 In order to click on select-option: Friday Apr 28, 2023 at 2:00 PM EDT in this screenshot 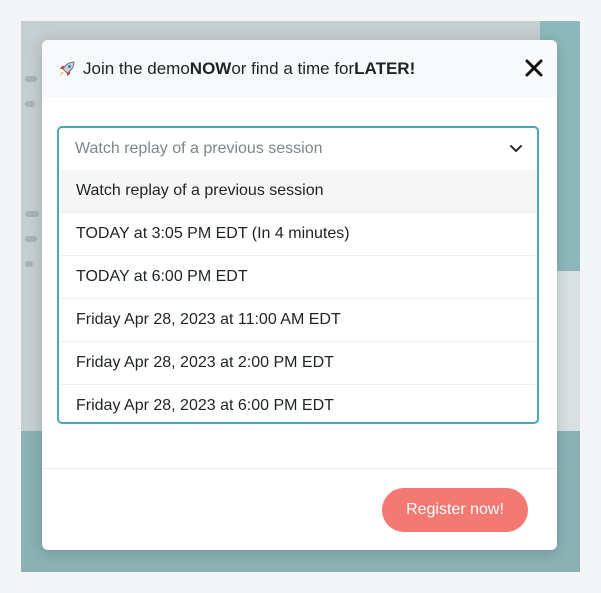, I will do `click(298, 362)`.